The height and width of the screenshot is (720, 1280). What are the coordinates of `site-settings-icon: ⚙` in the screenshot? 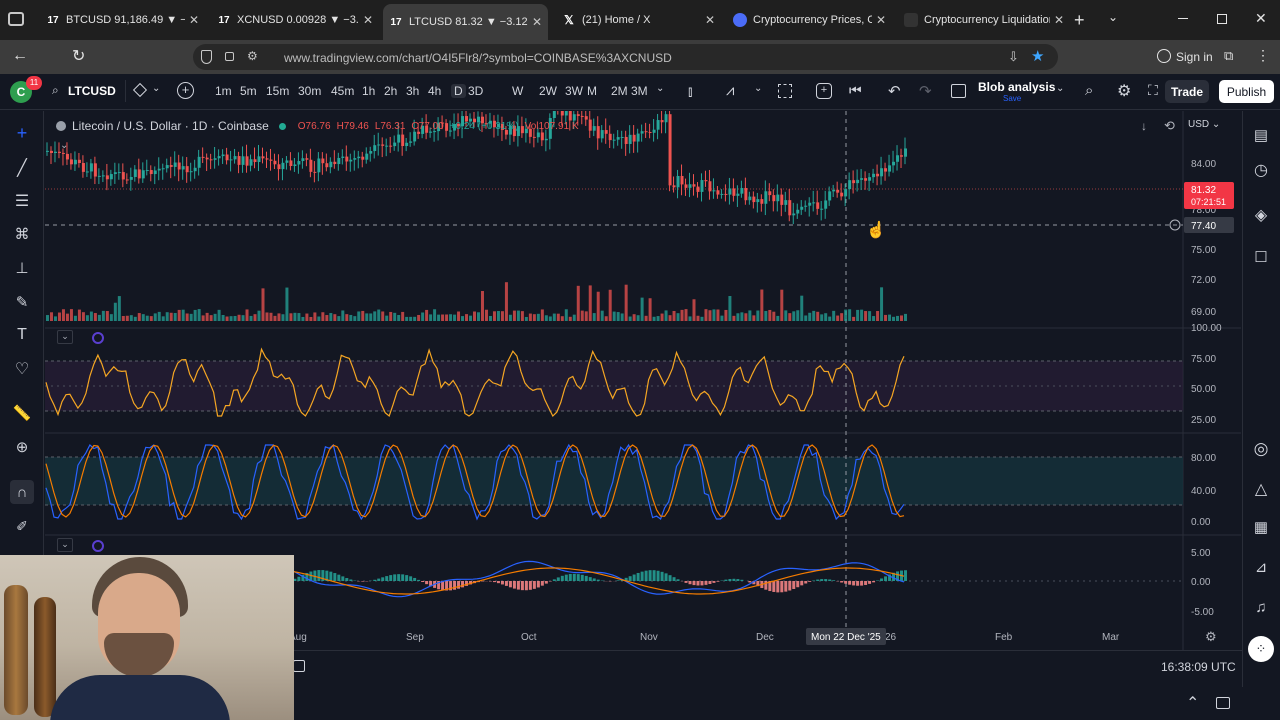 It's located at (252, 56).